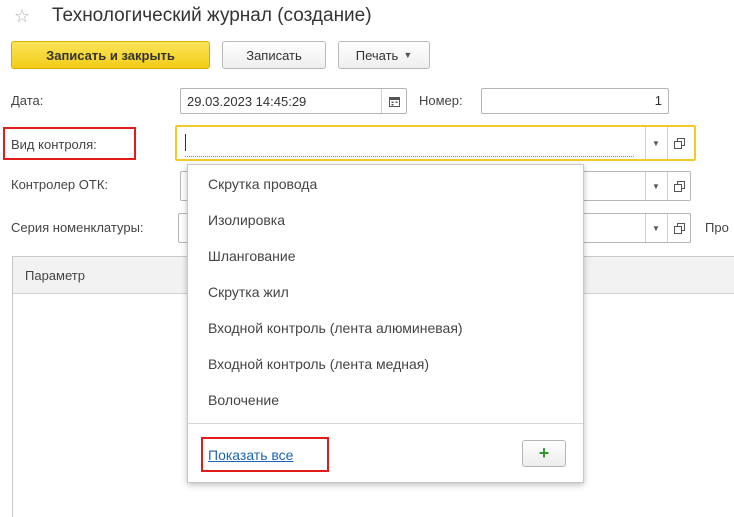 Image resolution: width=734 pixels, height=517 pixels. Describe the element at coordinates (250, 455) in the screenshot. I see `show-all-link: Показать все` at that location.